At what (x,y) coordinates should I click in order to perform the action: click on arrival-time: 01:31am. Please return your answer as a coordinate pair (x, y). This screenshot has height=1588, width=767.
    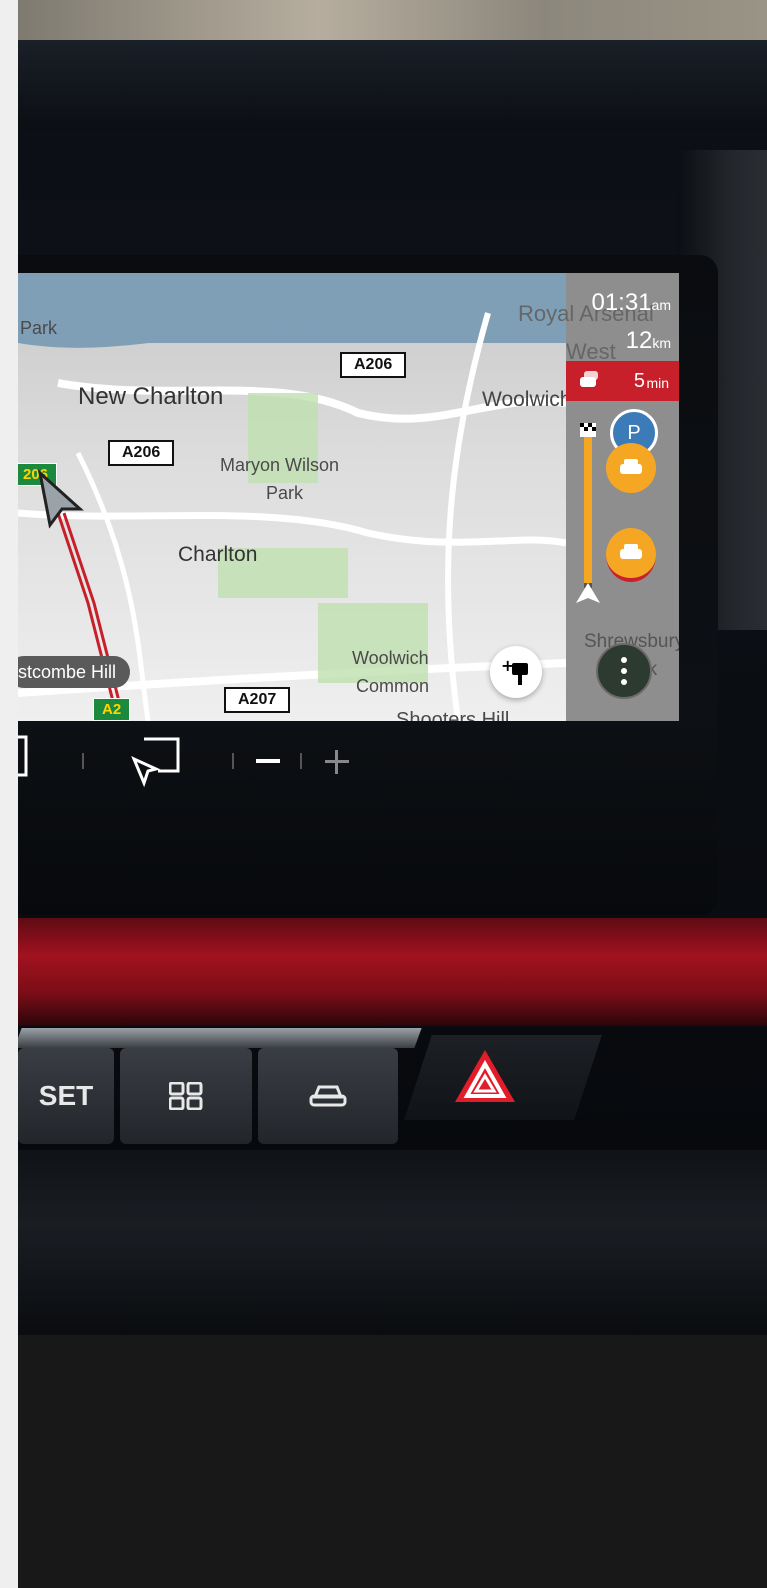
    Looking at the image, I should click on (631, 303).